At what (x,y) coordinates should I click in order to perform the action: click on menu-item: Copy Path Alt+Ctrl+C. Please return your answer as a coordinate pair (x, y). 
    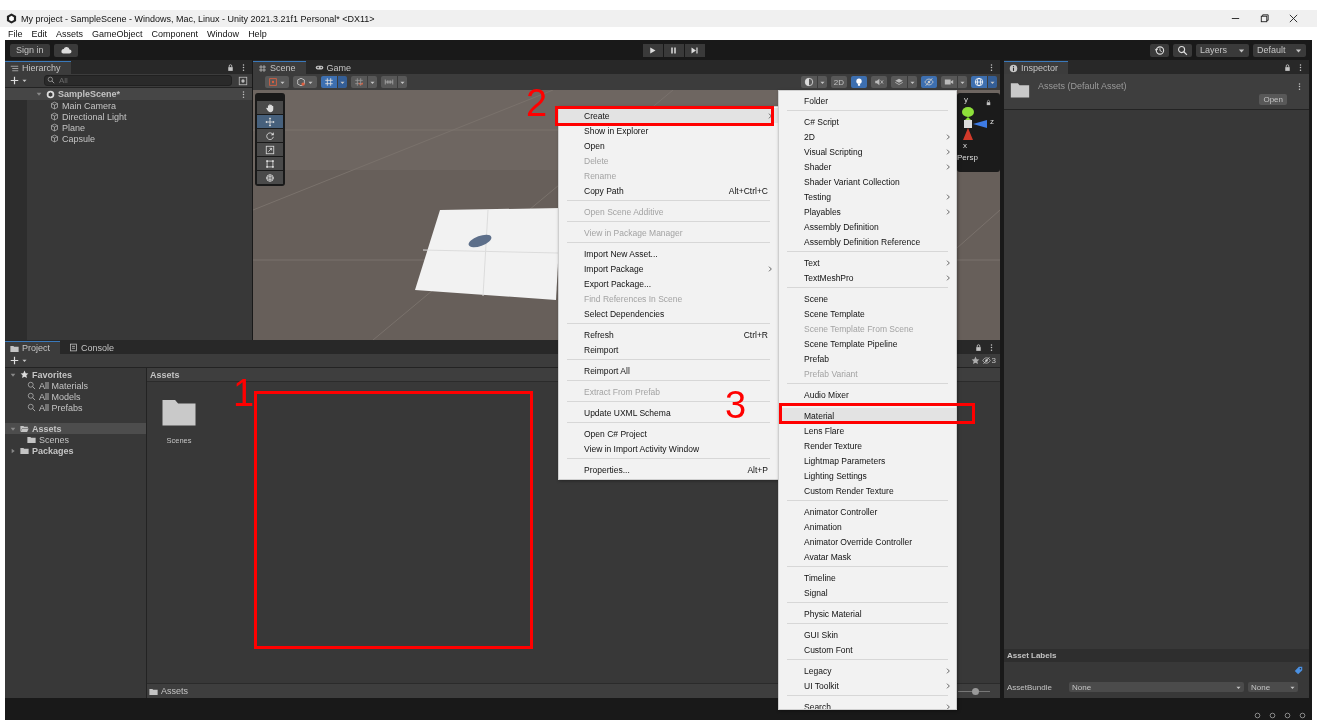
    Looking at the image, I should click on (668, 190).